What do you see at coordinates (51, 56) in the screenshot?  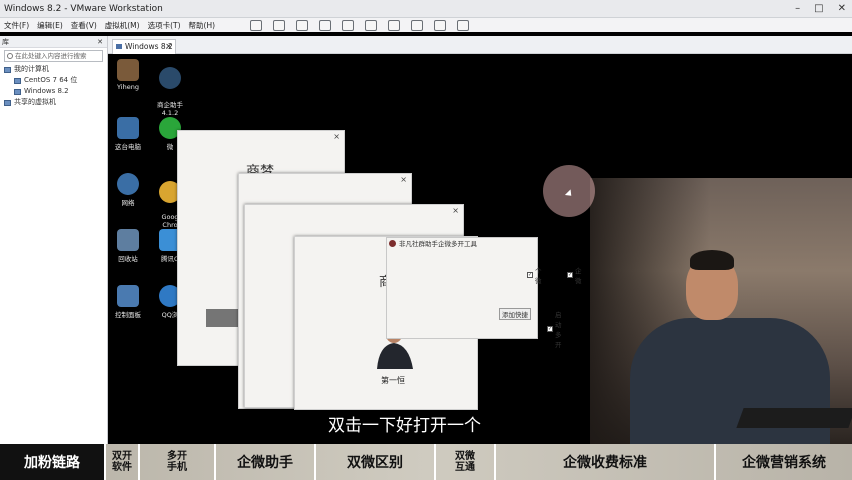 I see `search-placeholder: 在此处键入内容进行搜索` at bounding box center [51, 56].